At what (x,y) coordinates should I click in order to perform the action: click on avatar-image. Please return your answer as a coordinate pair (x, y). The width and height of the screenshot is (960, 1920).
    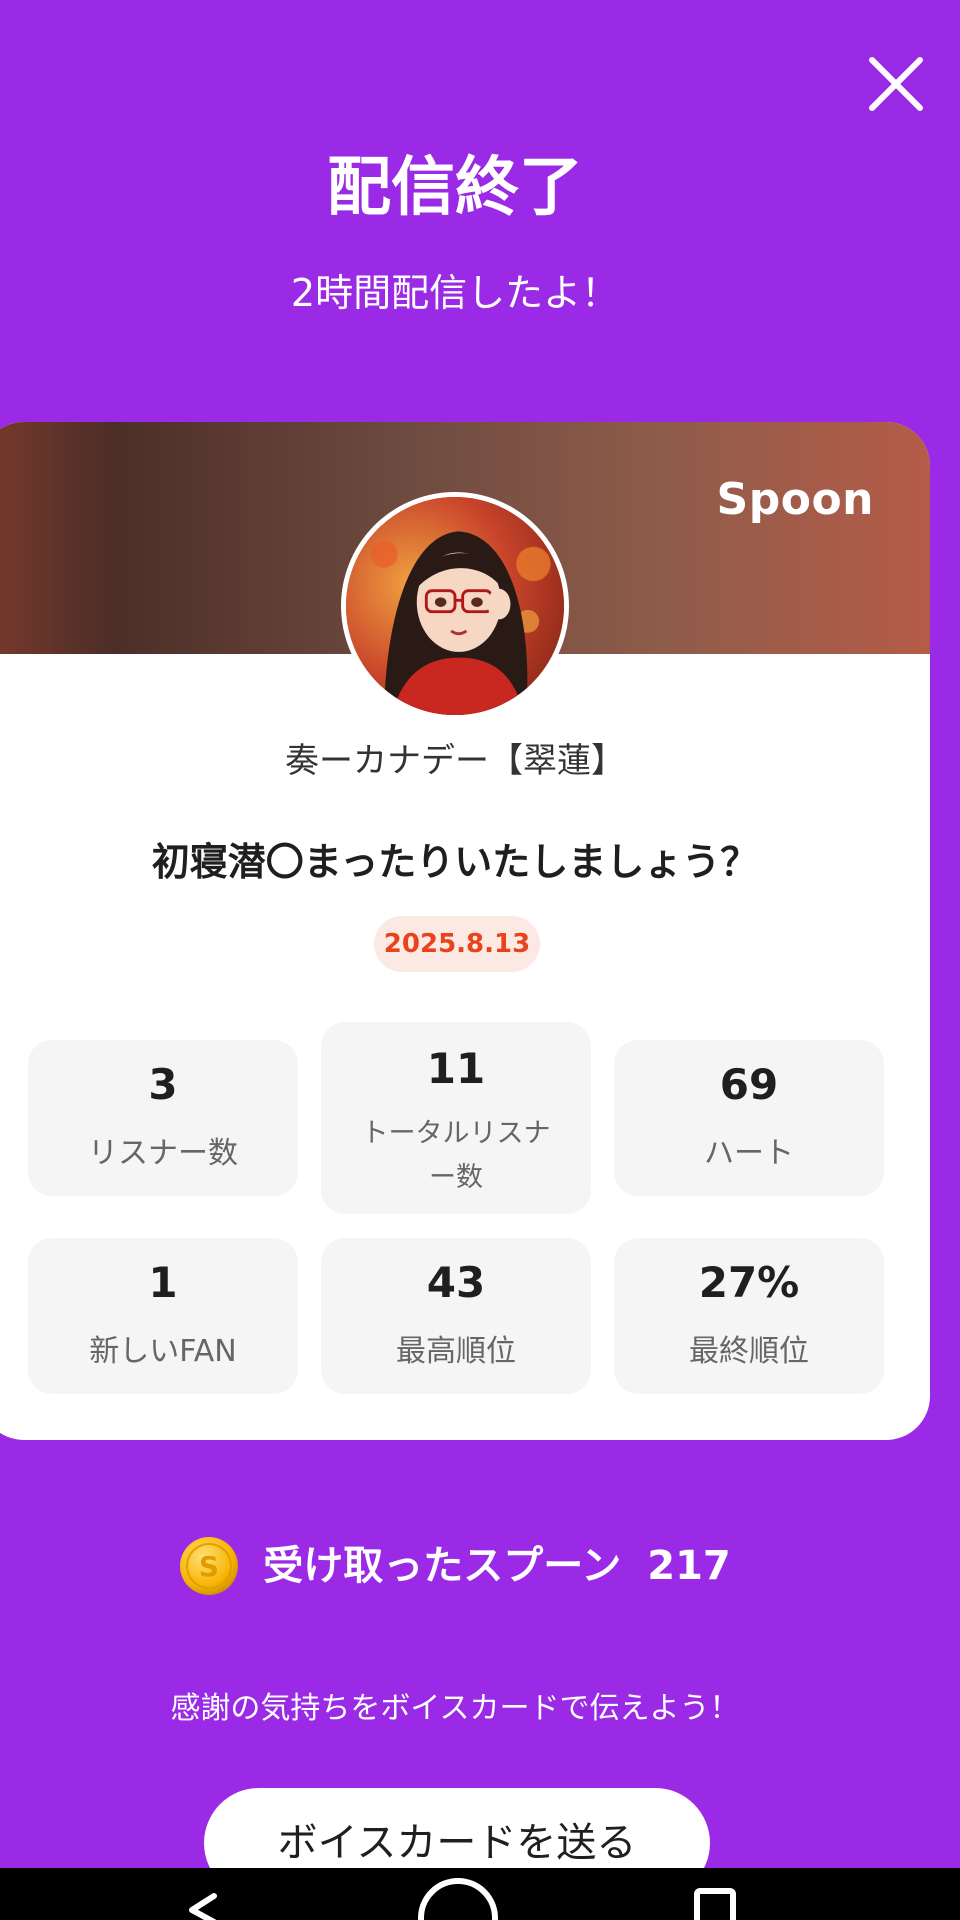
    Looking at the image, I should click on (455, 606).